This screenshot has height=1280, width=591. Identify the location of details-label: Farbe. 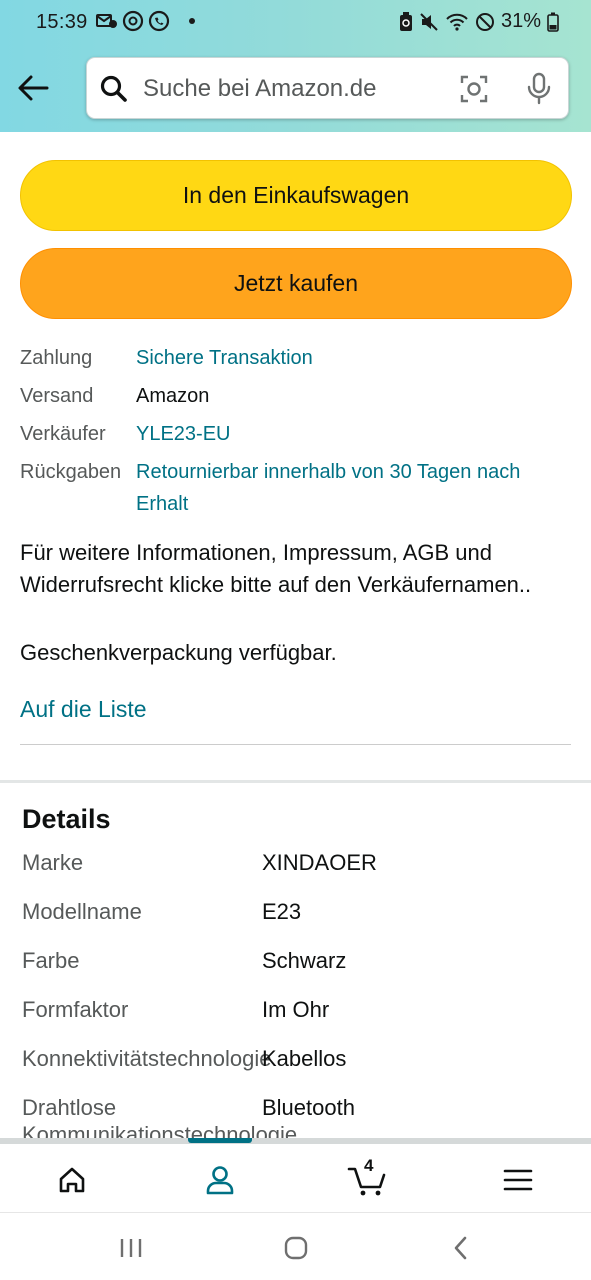
(51, 960).